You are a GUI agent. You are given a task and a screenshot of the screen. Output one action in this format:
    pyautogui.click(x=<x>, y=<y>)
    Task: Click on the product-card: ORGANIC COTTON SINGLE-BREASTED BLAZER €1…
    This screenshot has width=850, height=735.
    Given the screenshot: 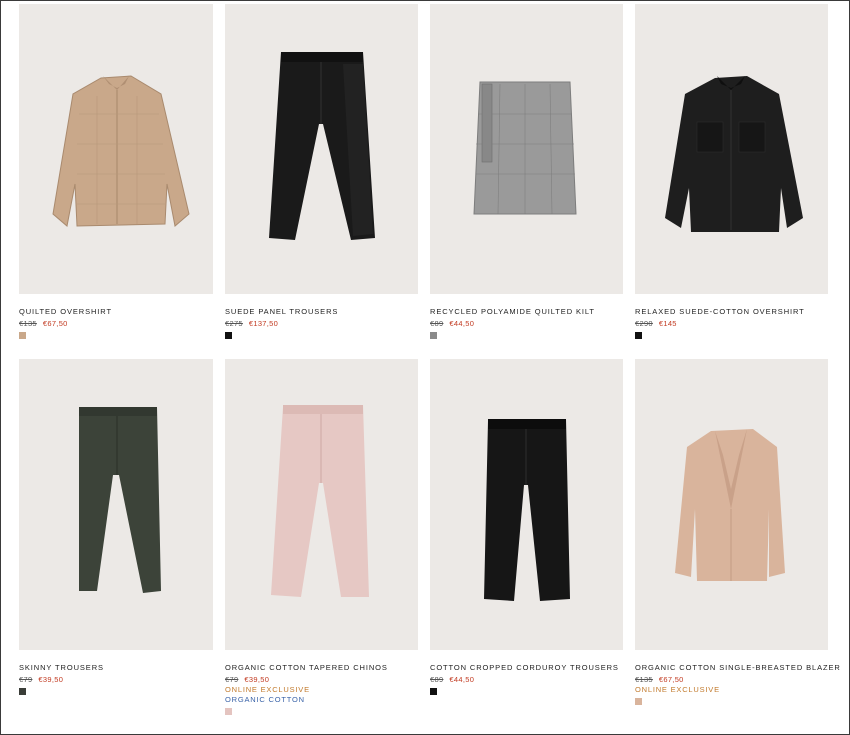 What is the action you would take?
    pyautogui.click(x=737, y=538)
    